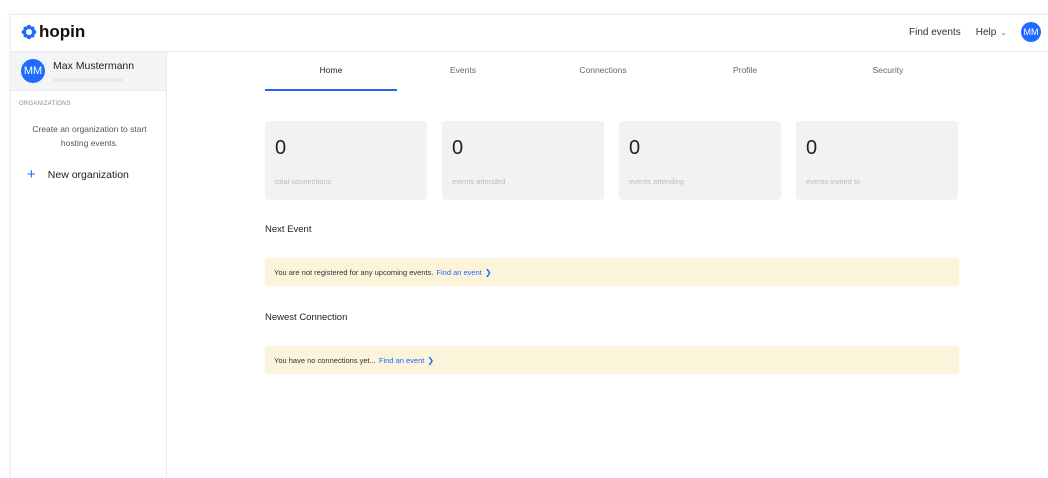 The image size is (1048, 478). Describe the element at coordinates (888, 70) in the screenshot. I see `tab-security: Security` at that location.